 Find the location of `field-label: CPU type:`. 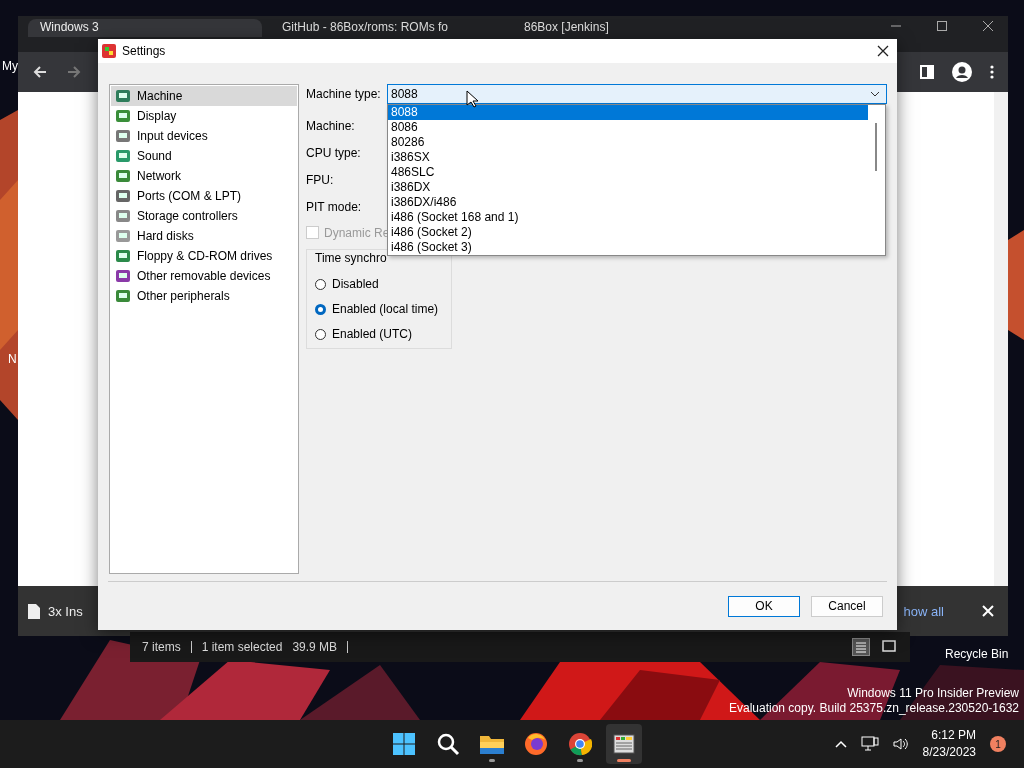

field-label: CPU type: is located at coordinates (334, 152).